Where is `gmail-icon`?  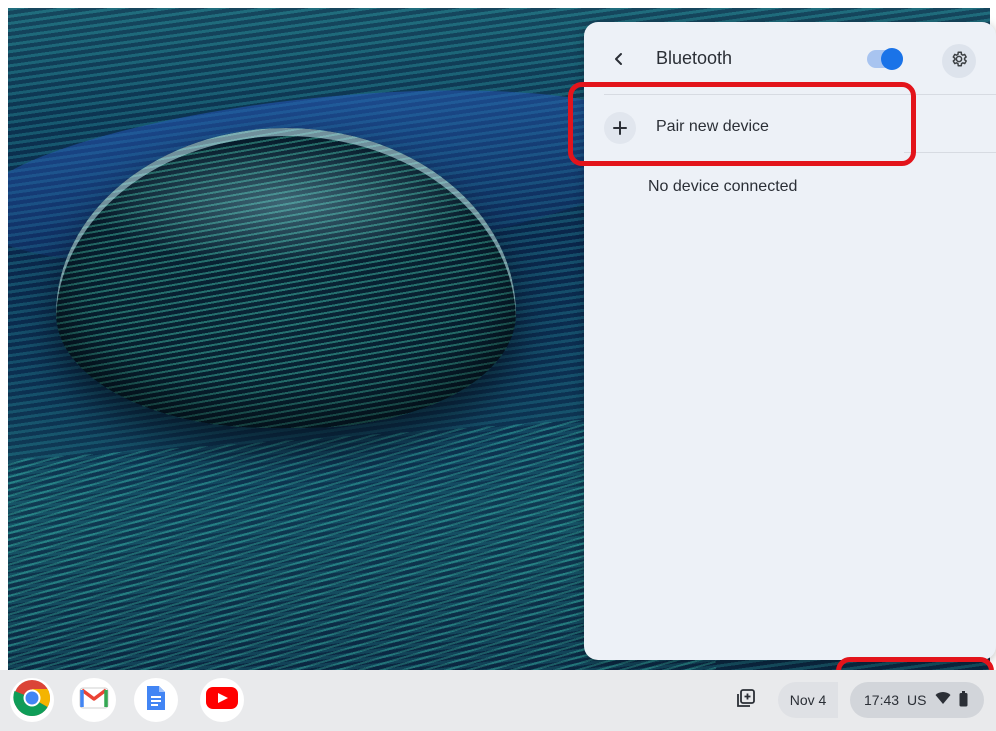 gmail-icon is located at coordinates (94, 700).